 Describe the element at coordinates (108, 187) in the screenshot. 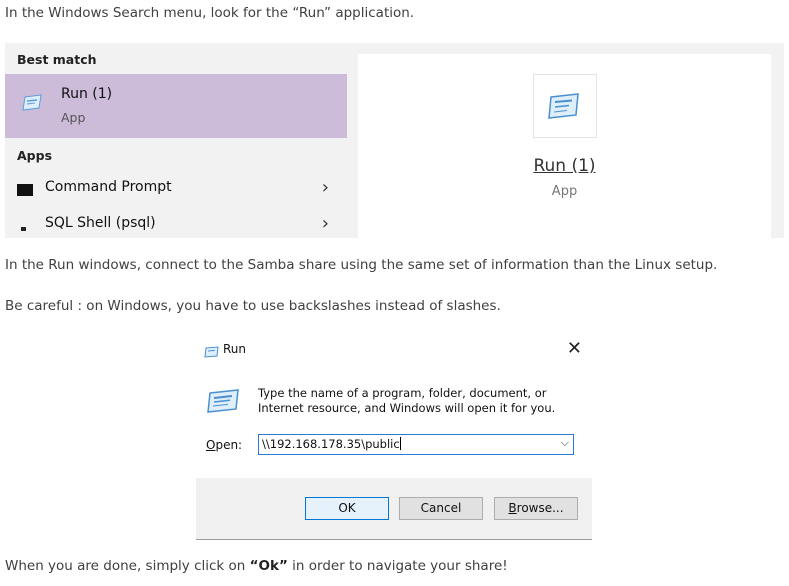

I see `app-label: Command Prompt` at that location.